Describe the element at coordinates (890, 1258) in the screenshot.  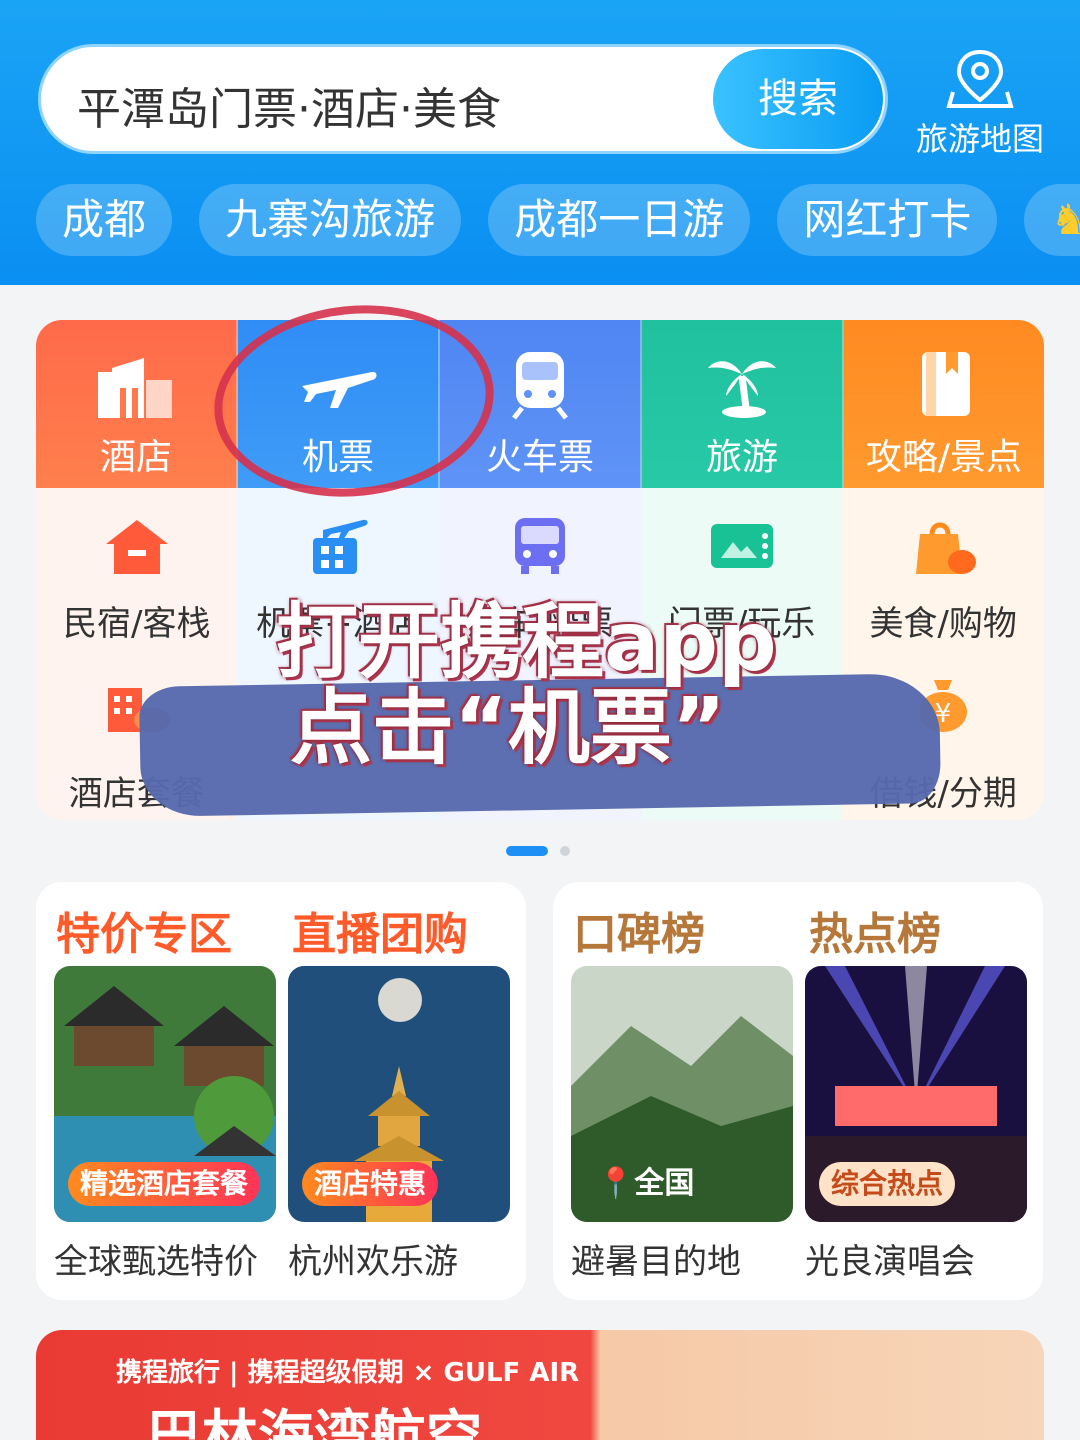
I see `caption-guangliang-concert: 光良演唱会` at that location.